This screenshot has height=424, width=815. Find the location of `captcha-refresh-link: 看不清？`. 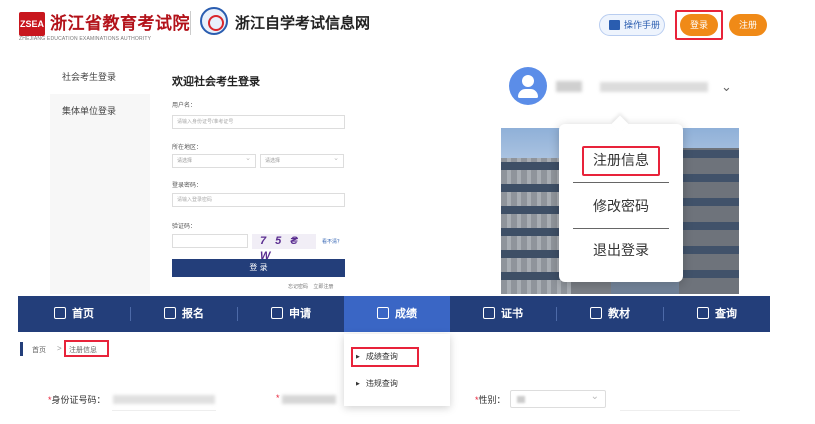

captcha-refresh-link: 看不清？ is located at coordinates (332, 241).